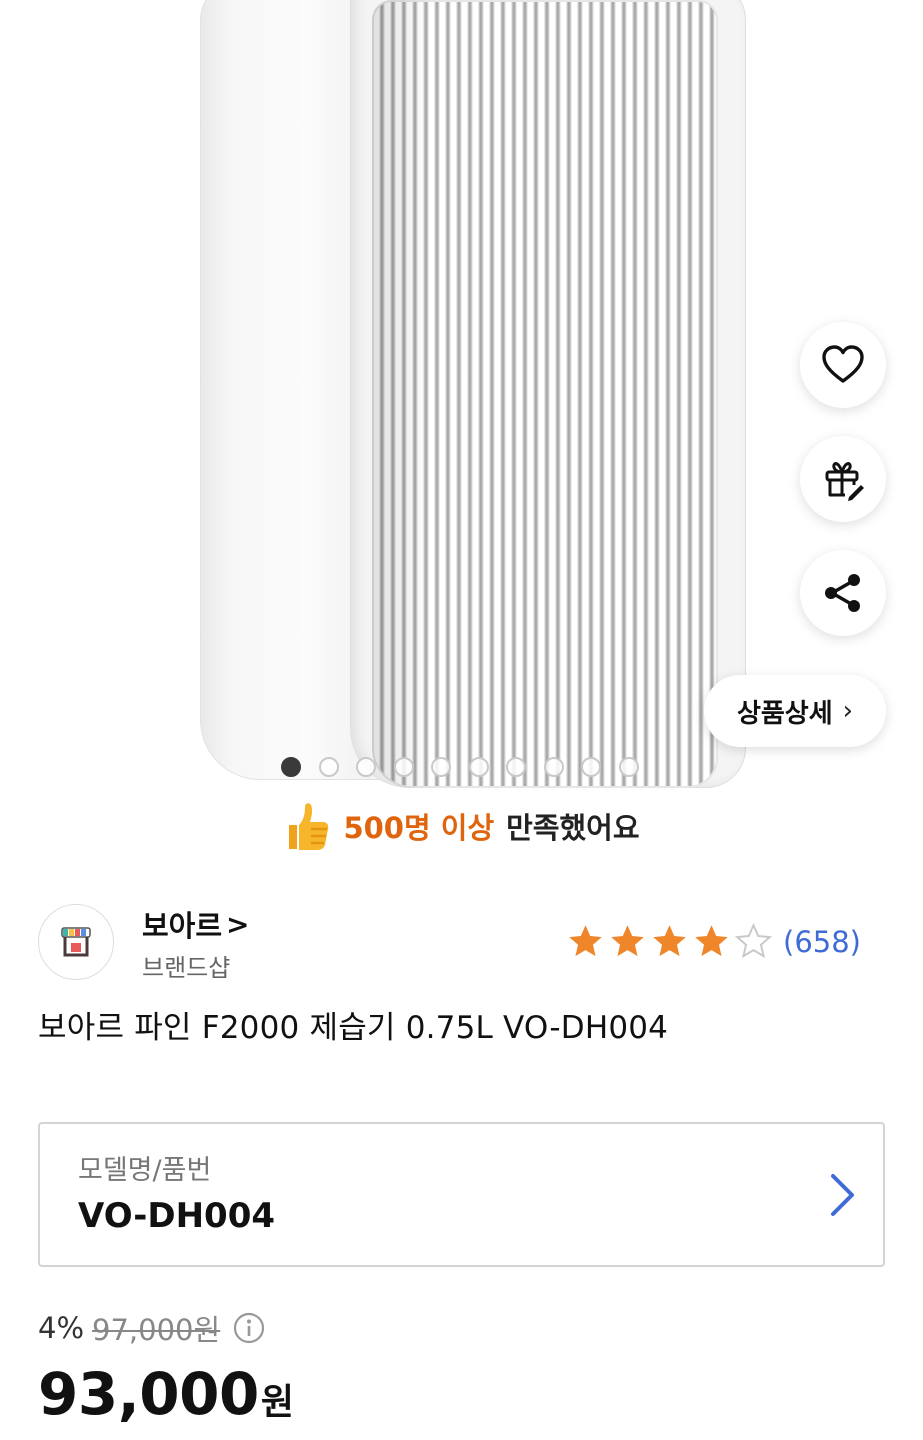 The width and height of the screenshot is (923, 1440). What do you see at coordinates (238, 924) in the screenshot?
I see `chevron-right-icon: >` at bounding box center [238, 924].